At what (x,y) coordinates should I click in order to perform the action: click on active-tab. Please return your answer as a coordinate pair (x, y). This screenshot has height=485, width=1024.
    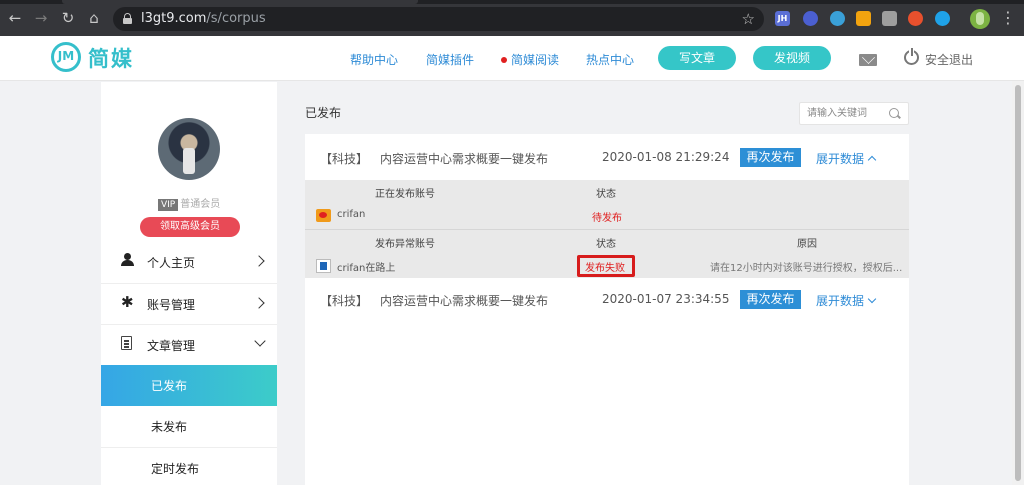
    Looking at the image, I should click on (240, 2).